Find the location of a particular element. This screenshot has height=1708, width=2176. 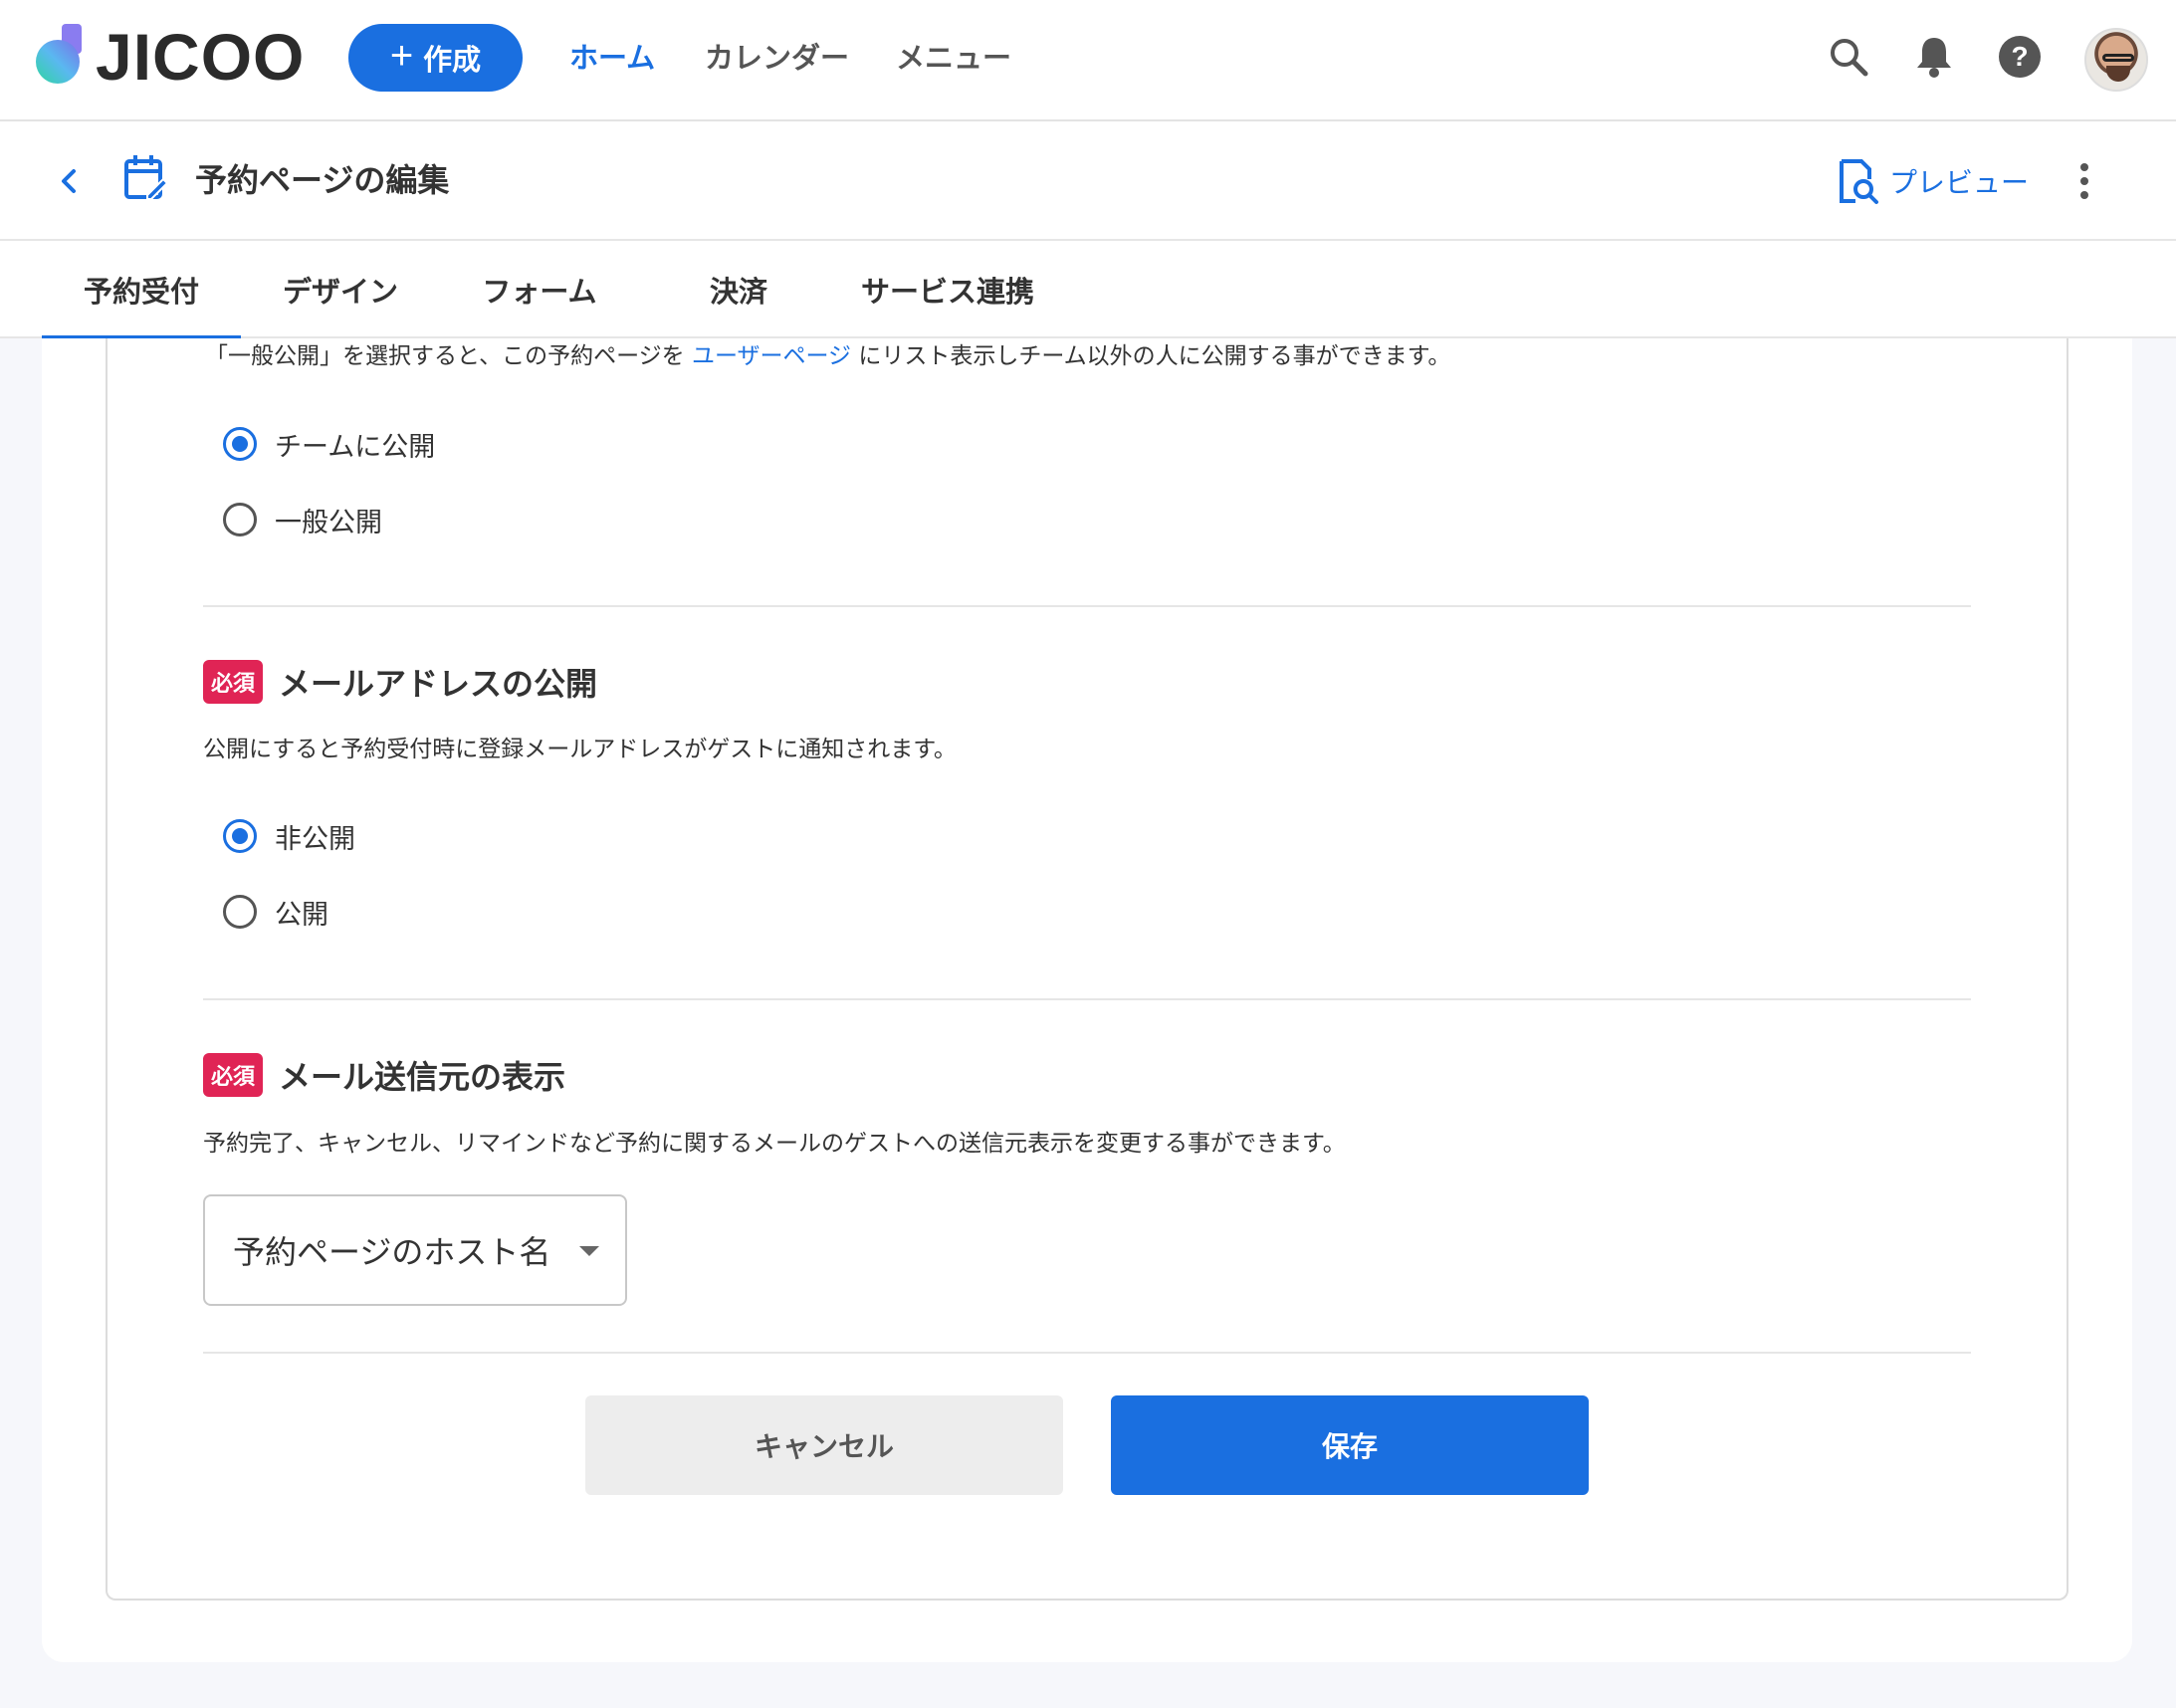

radio-email-public: 公開 is located at coordinates (275, 912).